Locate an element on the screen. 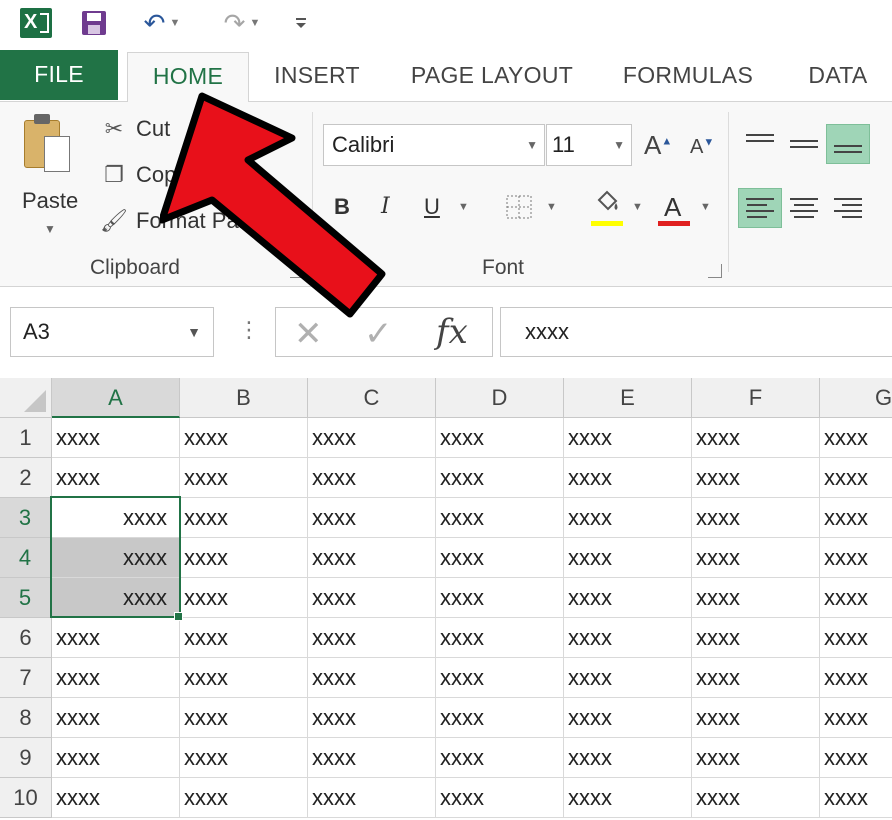  cell-d5: xxxx is located at coordinates (500, 598).